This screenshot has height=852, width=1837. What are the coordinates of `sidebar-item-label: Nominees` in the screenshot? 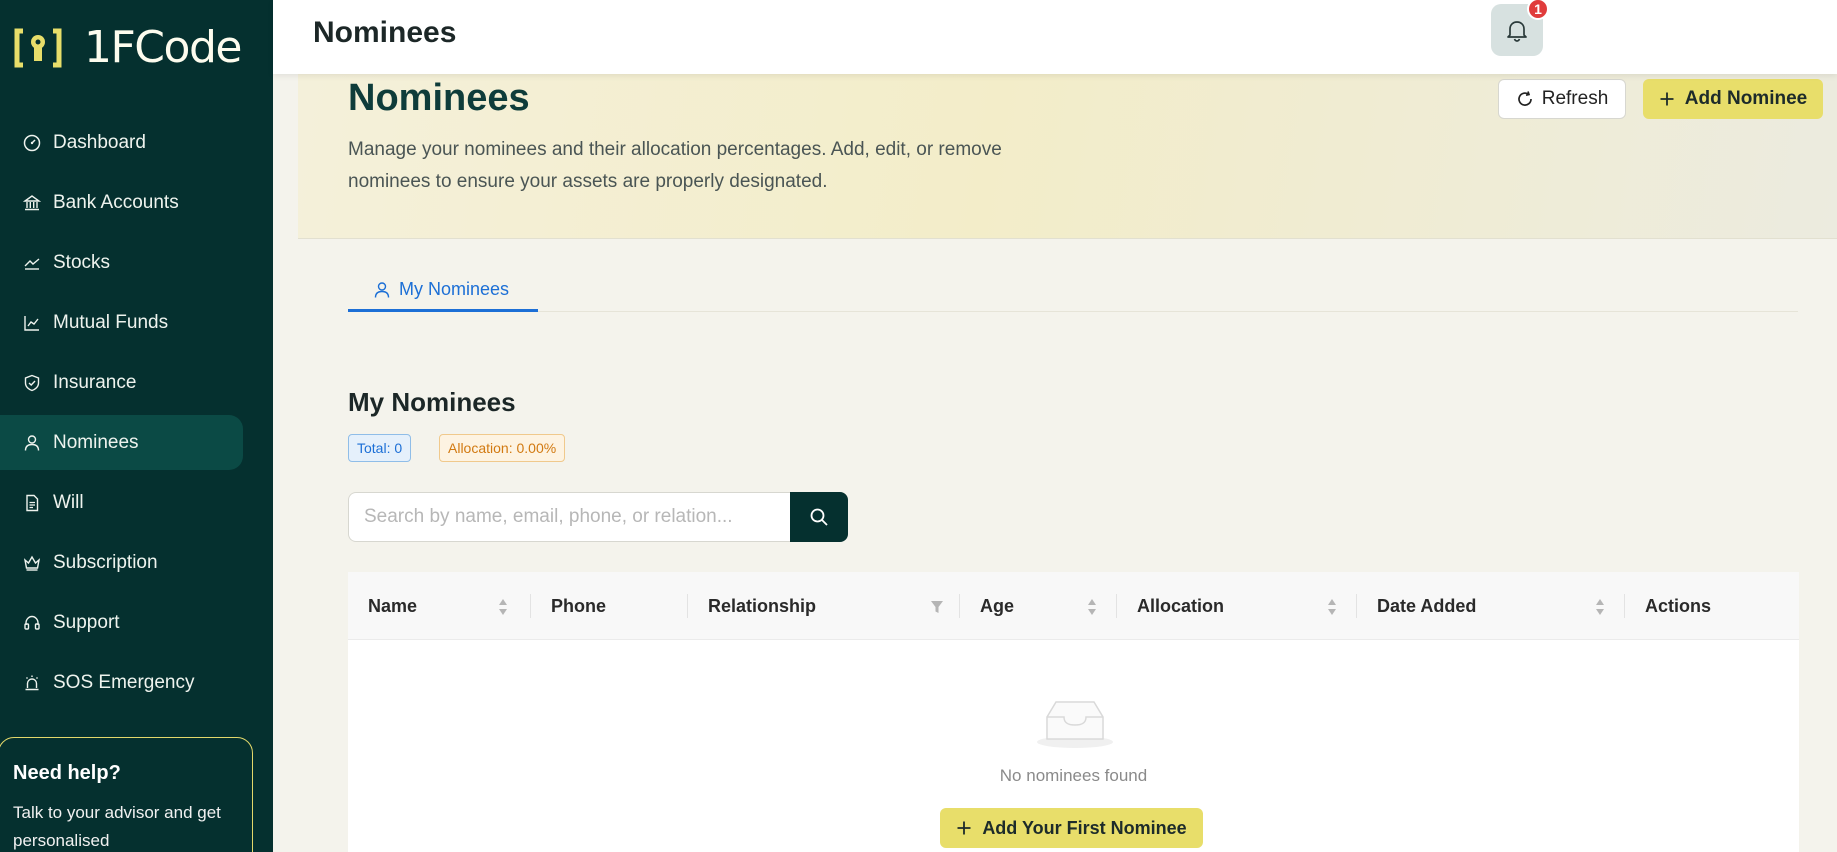 It's located at (96, 442).